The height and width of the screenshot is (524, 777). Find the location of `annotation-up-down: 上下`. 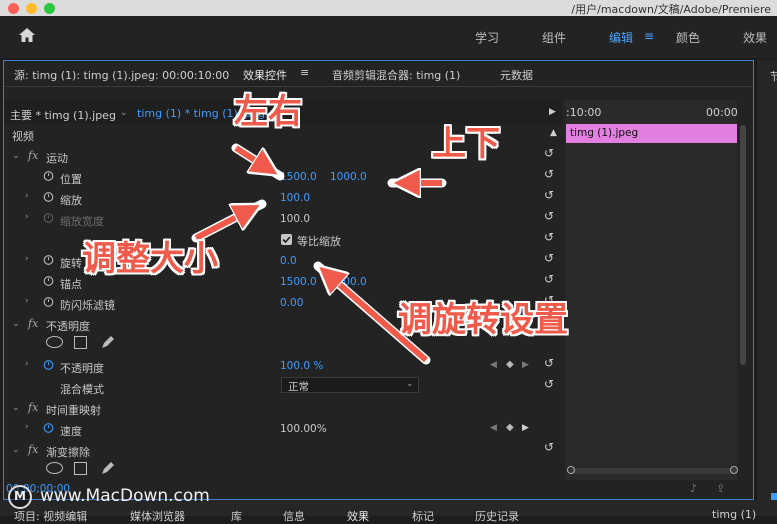

annotation-up-down: 上下 is located at coordinates (466, 144).